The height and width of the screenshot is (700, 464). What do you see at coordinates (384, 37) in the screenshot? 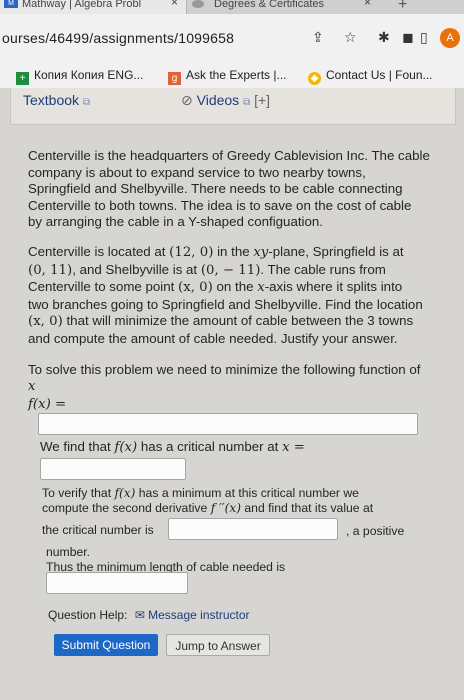
I see `extension-icon: ✱` at bounding box center [384, 37].